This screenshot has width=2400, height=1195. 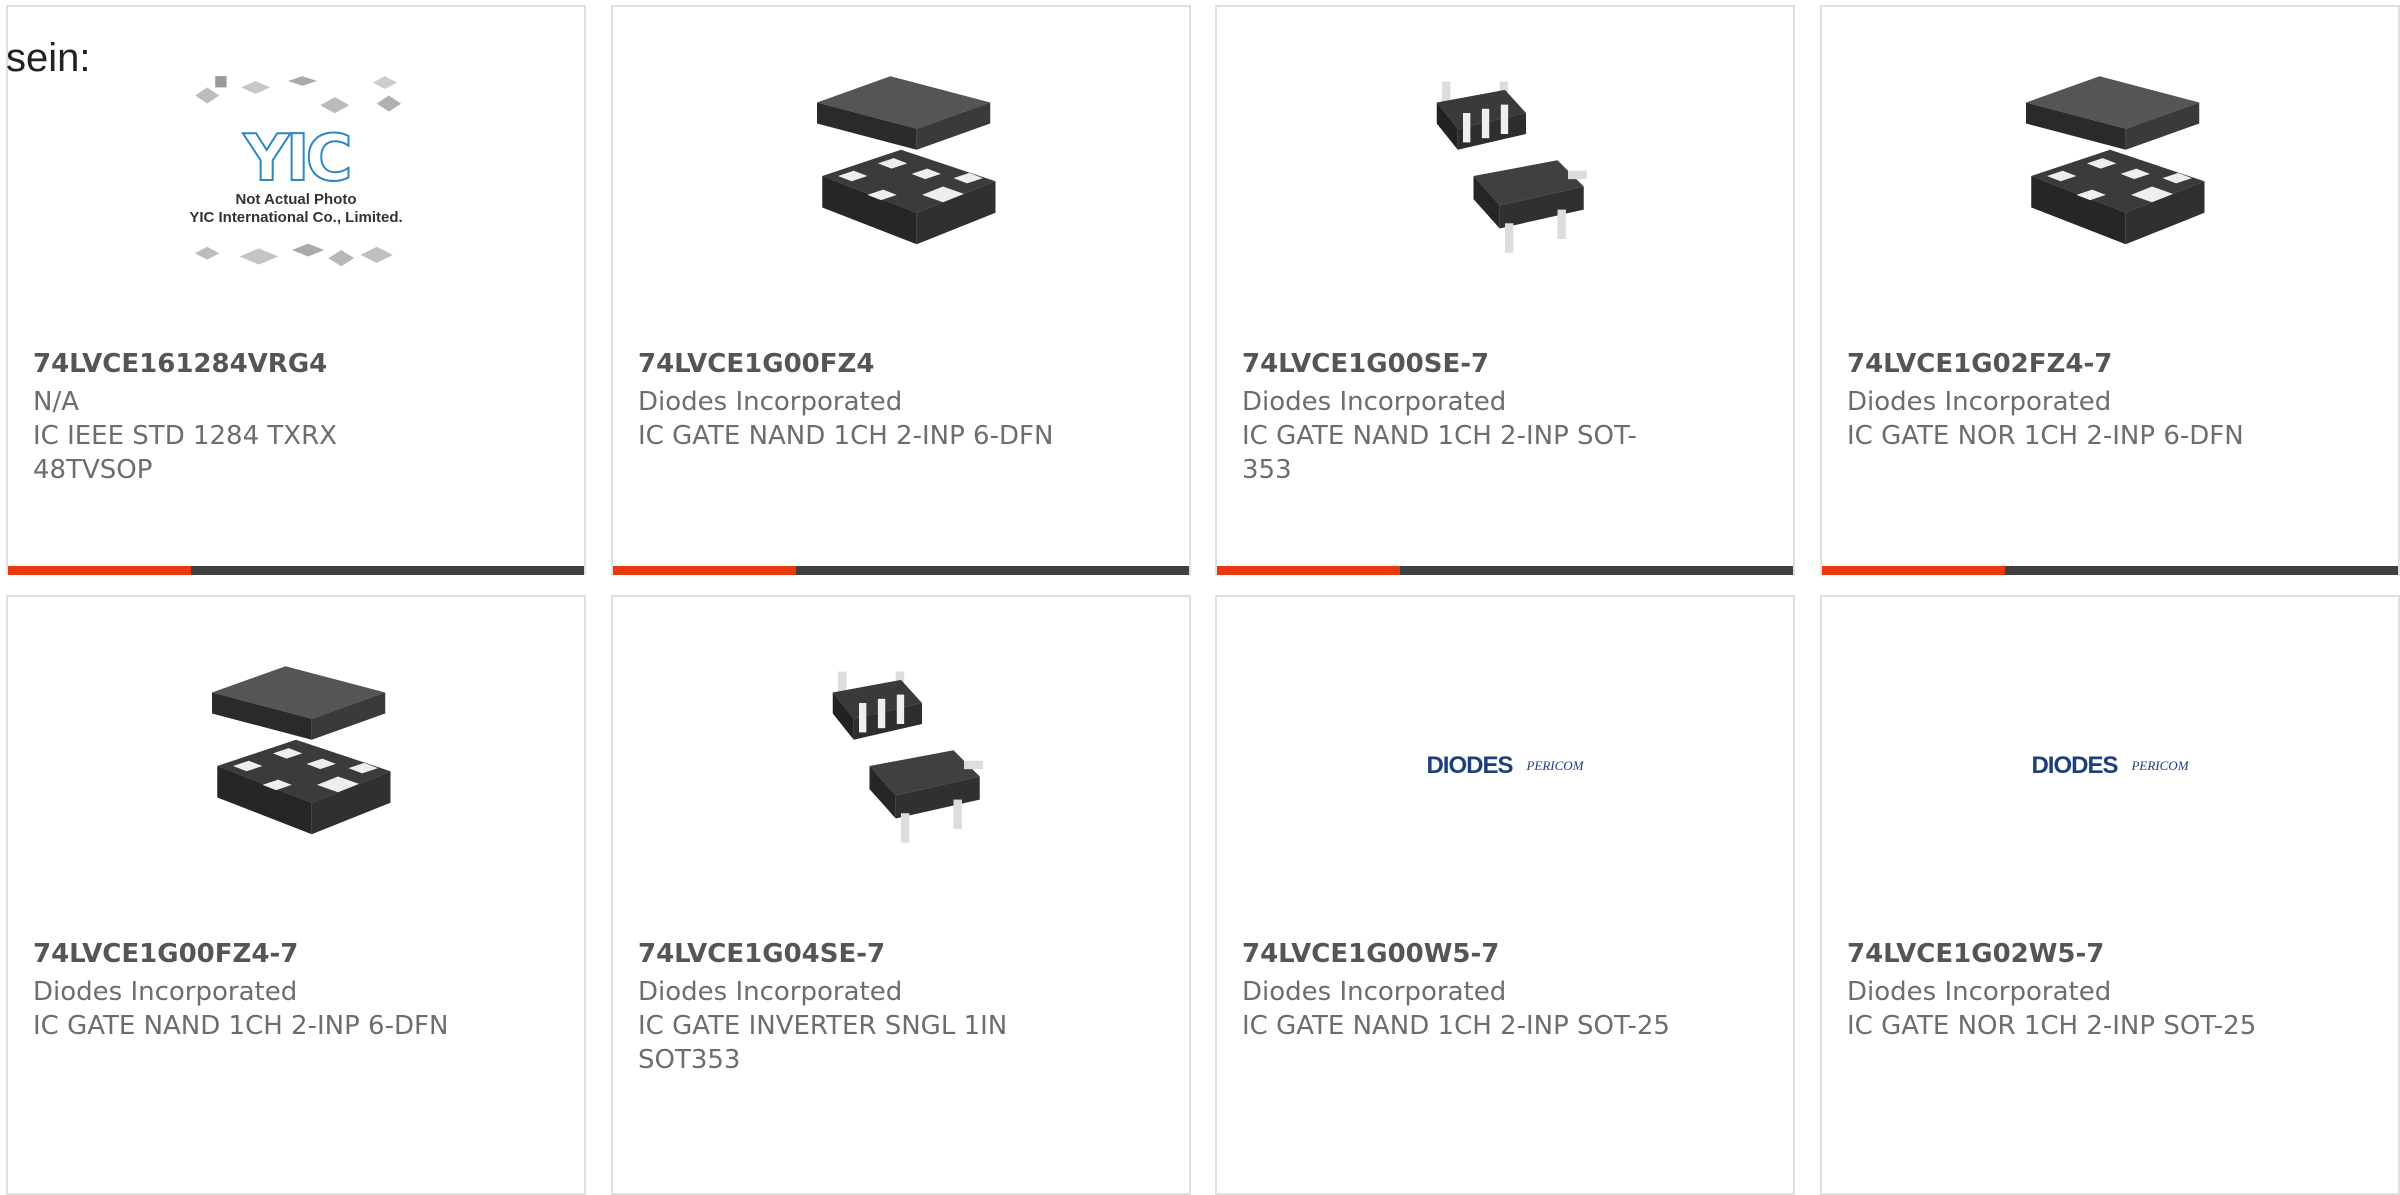 What do you see at coordinates (56, 402) in the screenshot?
I see `manufacturer: N/A` at bounding box center [56, 402].